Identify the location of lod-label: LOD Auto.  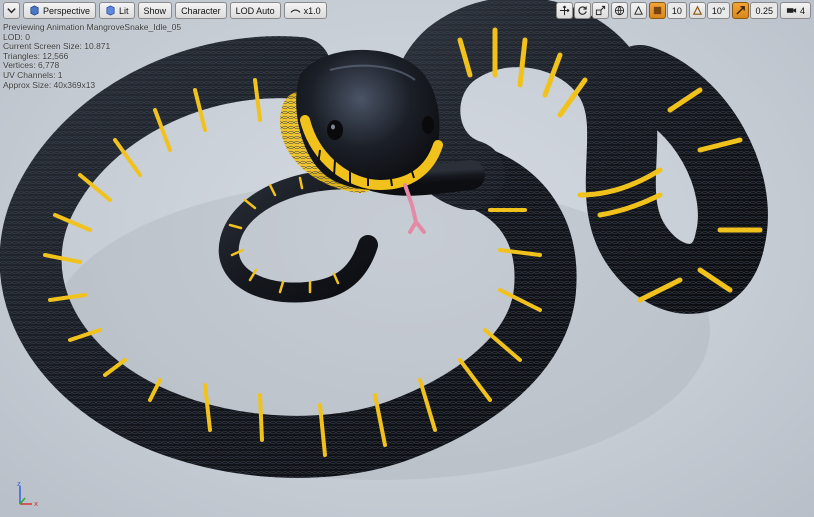
(255, 10).